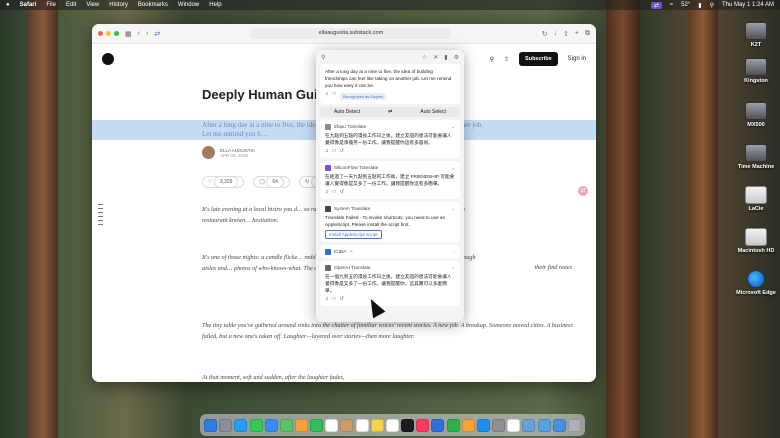 The image size is (780, 438). I want to click on close-icon: ✕, so click(435, 57).